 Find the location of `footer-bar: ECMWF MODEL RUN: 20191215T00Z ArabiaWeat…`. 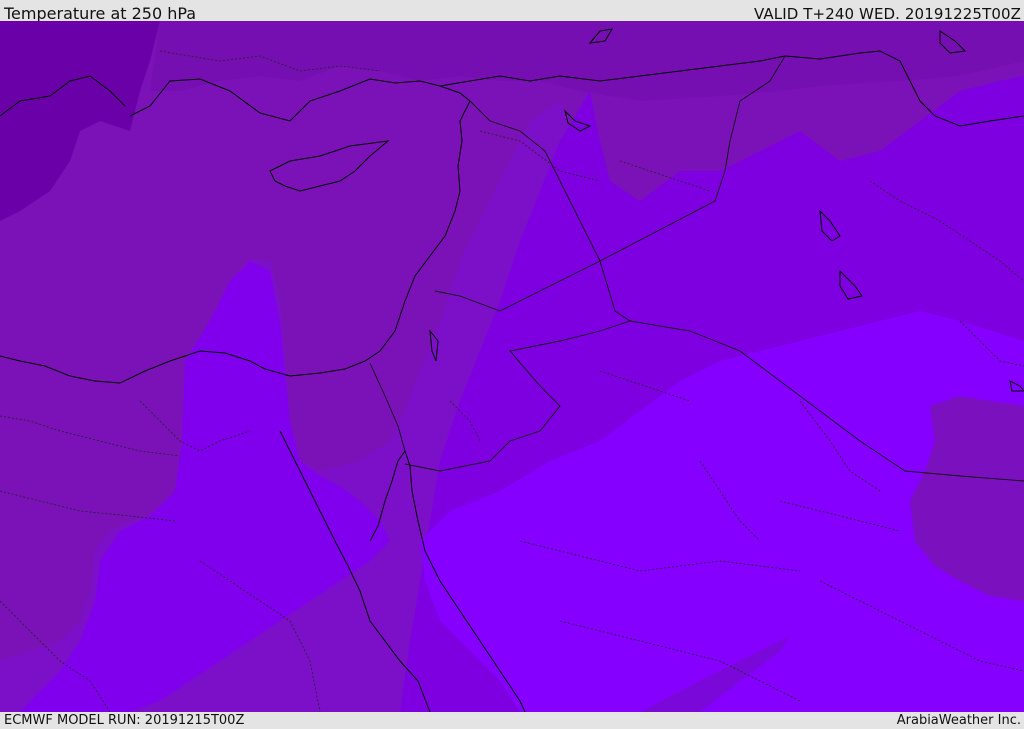

footer-bar: ECMWF MODEL RUN: 20191215T00Z ArabiaWeat… is located at coordinates (512, 720).